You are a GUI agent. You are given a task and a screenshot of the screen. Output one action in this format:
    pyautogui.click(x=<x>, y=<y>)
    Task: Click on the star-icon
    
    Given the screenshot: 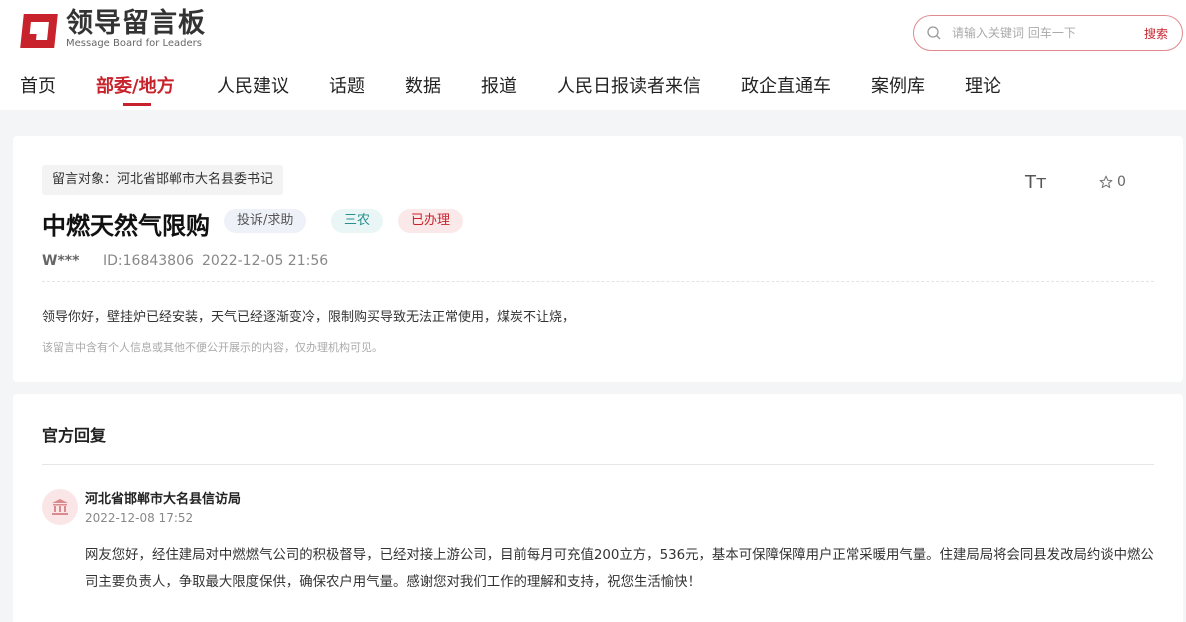 What is the action you would take?
    pyautogui.click(x=1106, y=182)
    